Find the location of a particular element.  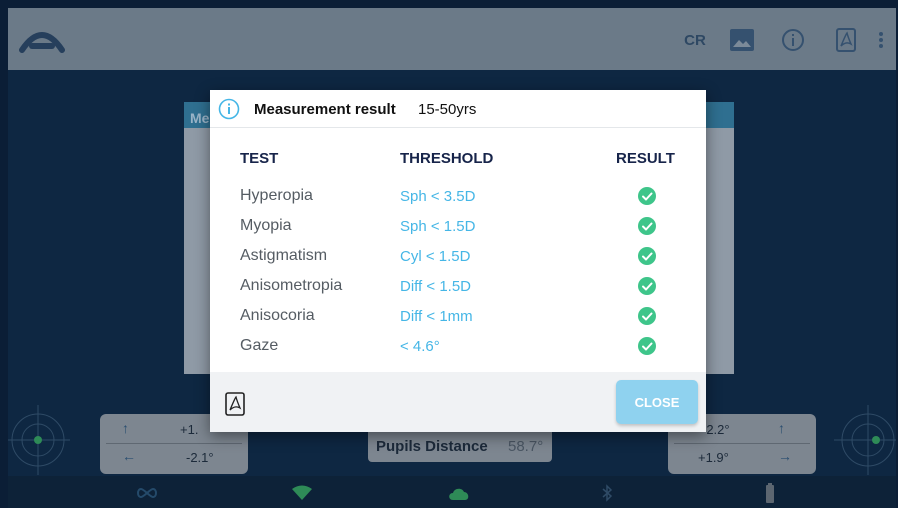

table-row: Myopia Sph < 1.5D is located at coordinates (458, 232).